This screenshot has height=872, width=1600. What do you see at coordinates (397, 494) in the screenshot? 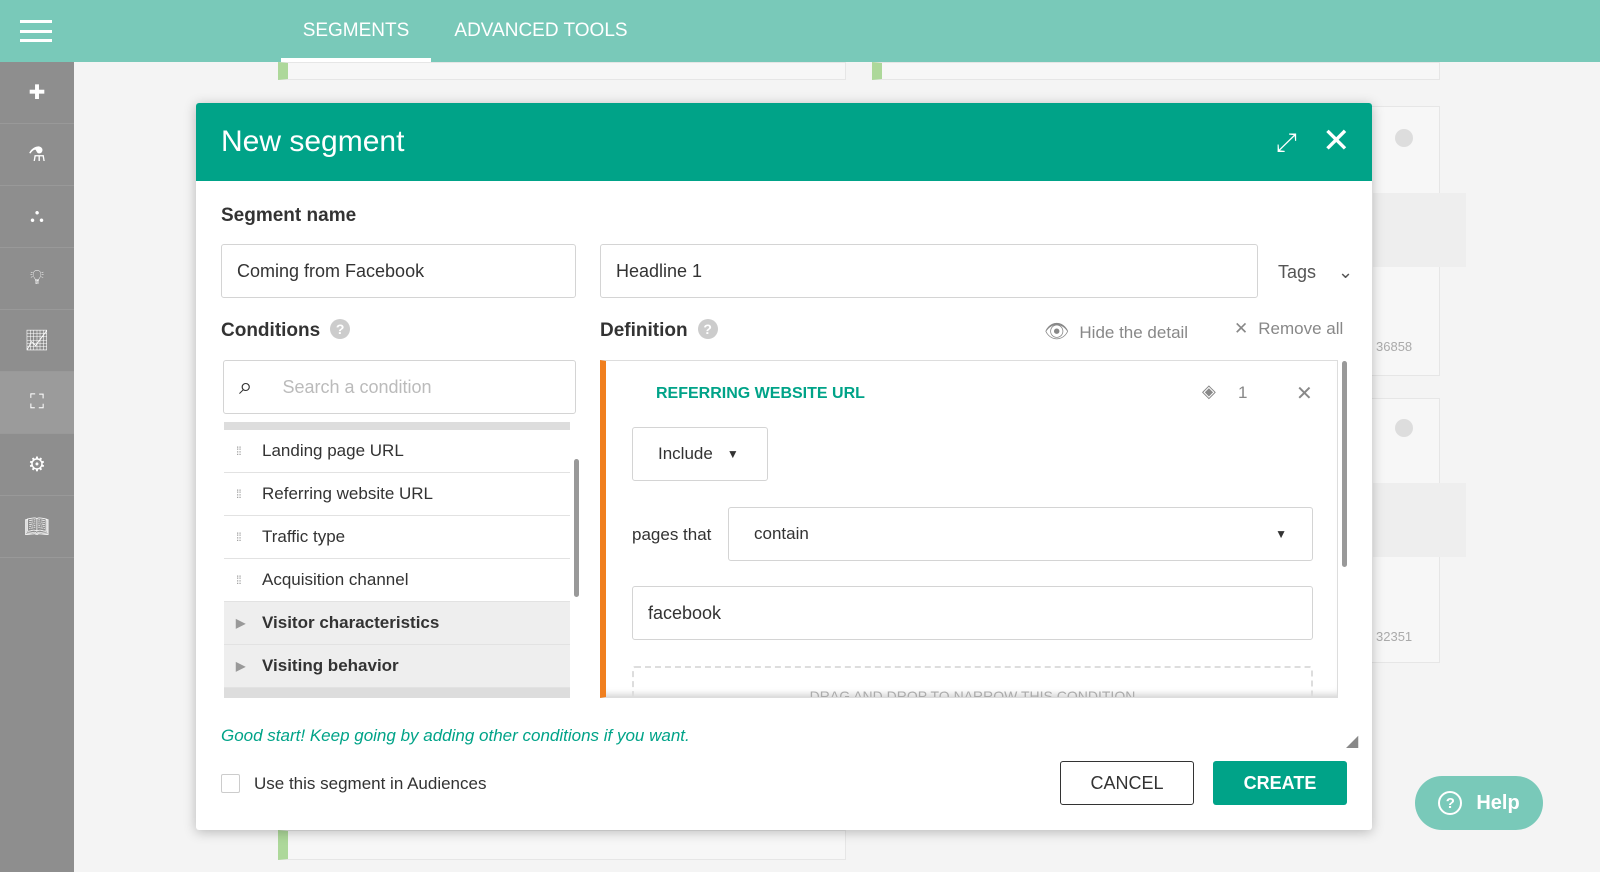
I see `list-item: ⁞⁞ Referring website URL` at bounding box center [397, 494].